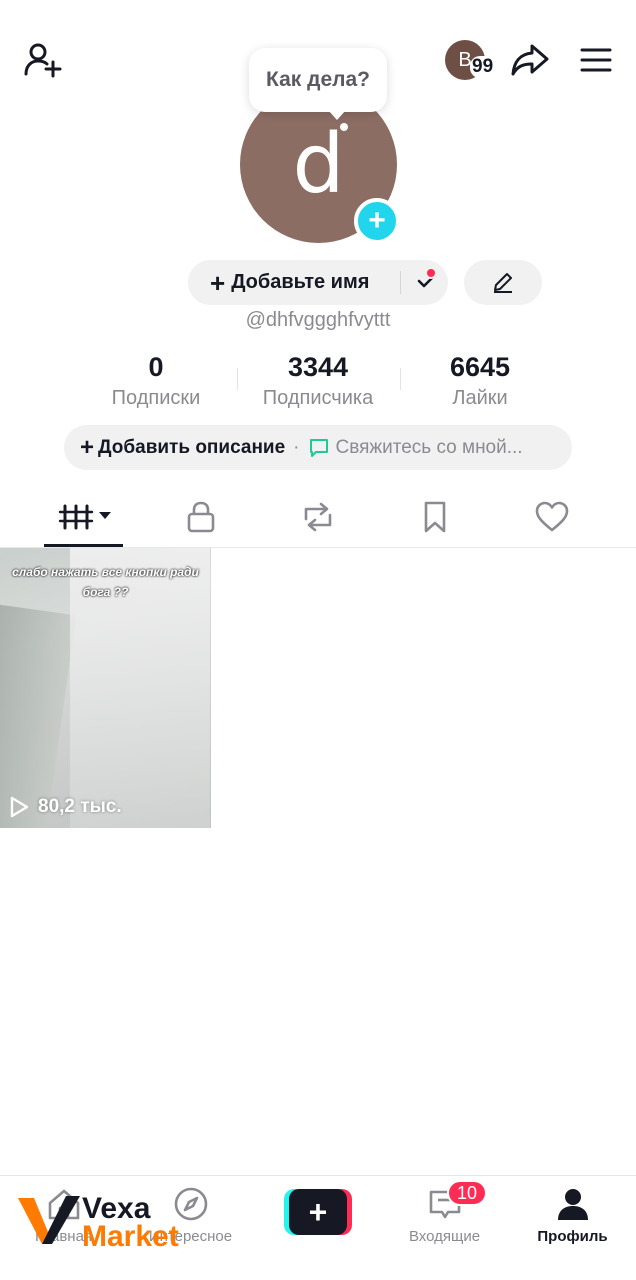 This screenshot has width=636, height=1280. What do you see at coordinates (318, 398) in the screenshot?
I see `stat-followers-label: Подписчика` at bounding box center [318, 398].